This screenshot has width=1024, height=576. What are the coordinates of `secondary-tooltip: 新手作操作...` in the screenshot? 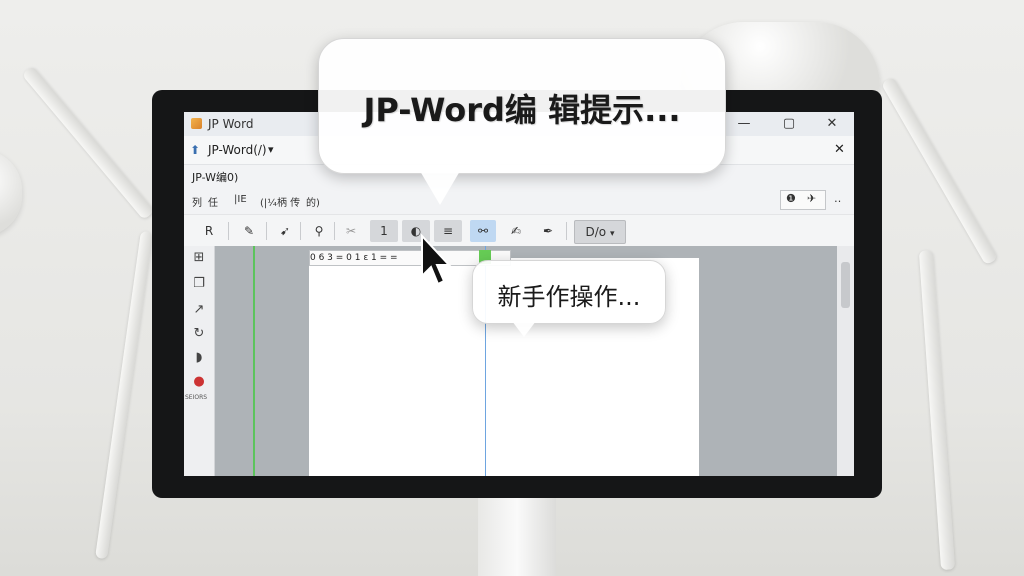 It's located at (569, 292).